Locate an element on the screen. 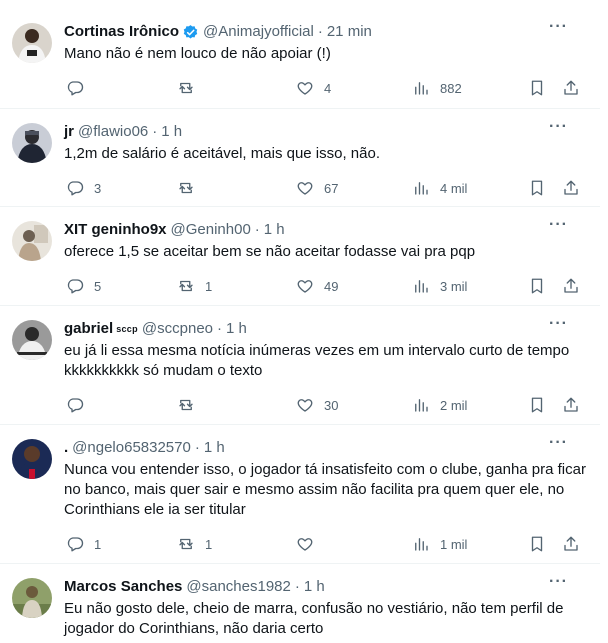 This screenshot has width=608, height=643. tweet-actions: 30 2 mil is located at coordinates (328, 405).